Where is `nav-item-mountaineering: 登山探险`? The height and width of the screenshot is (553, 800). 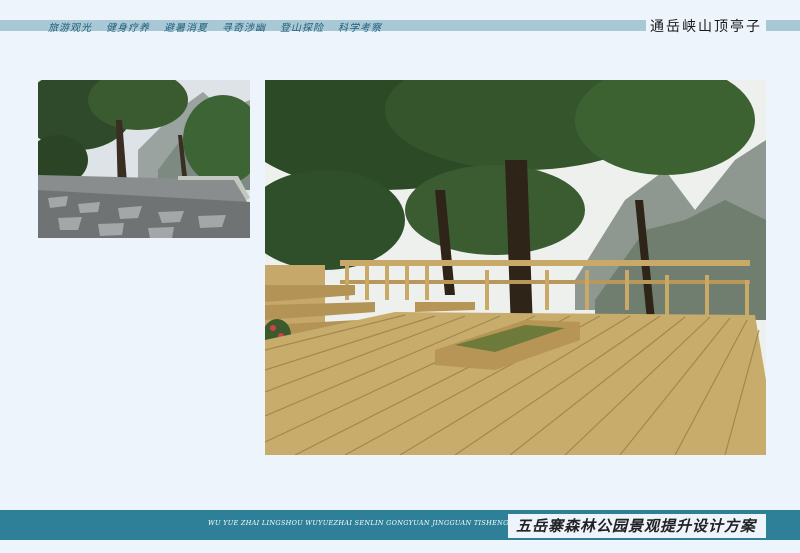 nav-item-mountaineering: 登山探险 is located at coordinates (302, 26).